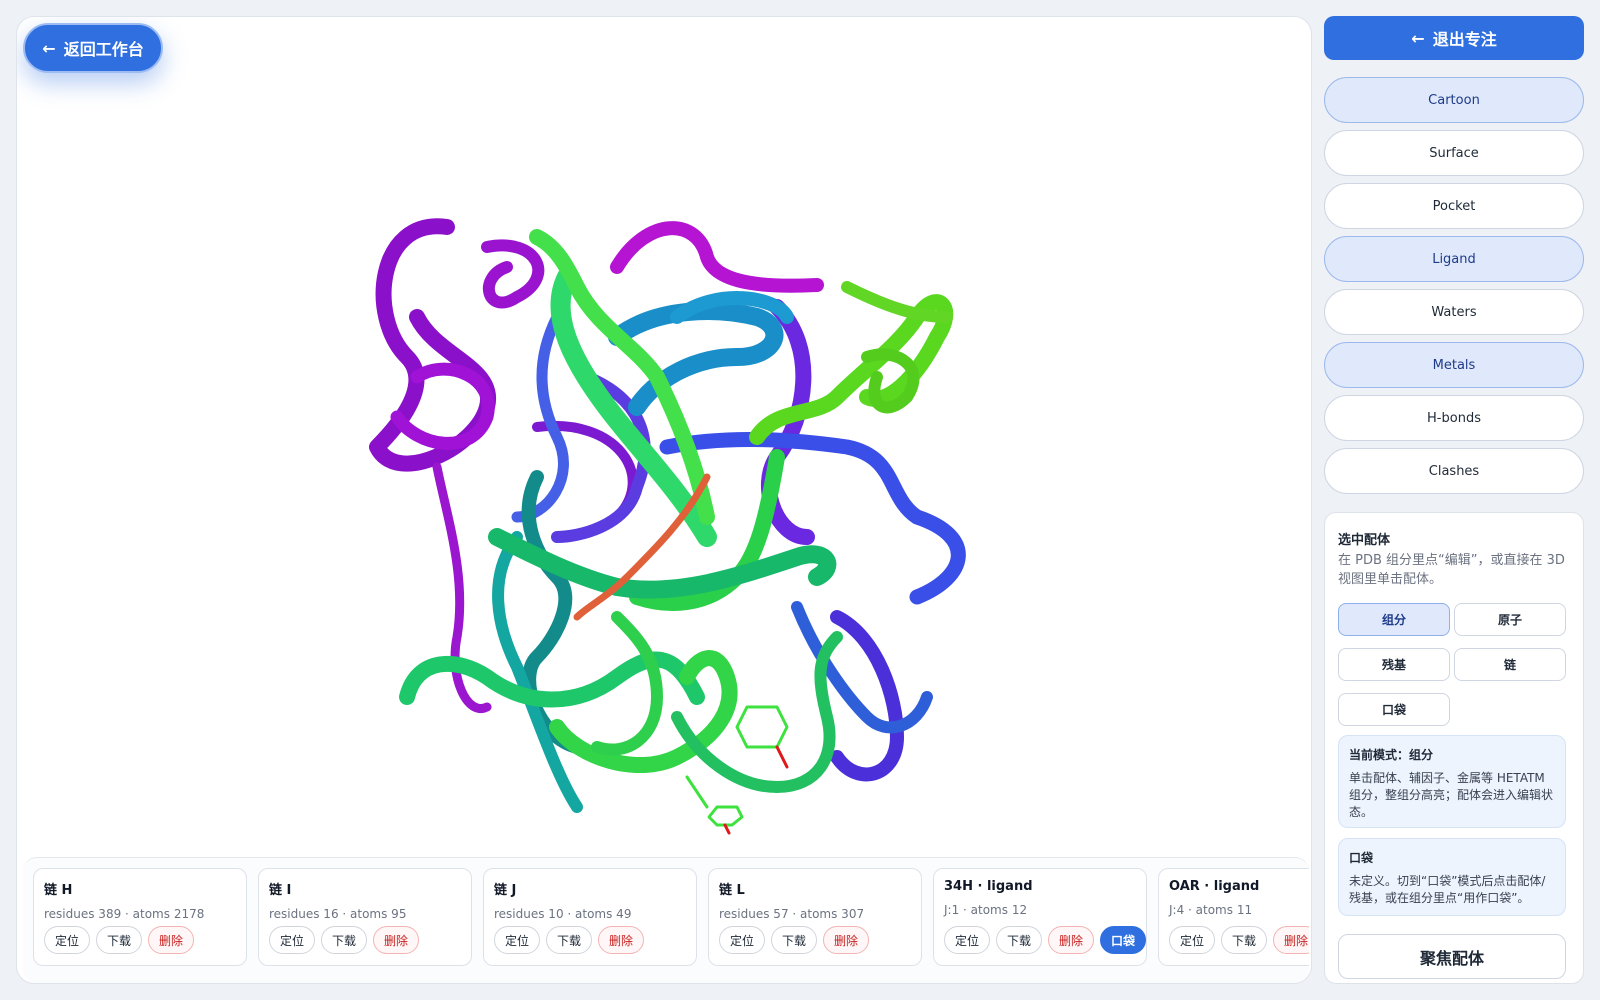 The height and width of the screenshot is (1000, 1600). What do you see at coordinates (505, 890) in the screenshot?
I see `card-title: 链 J` at bounding box center [505, 890].